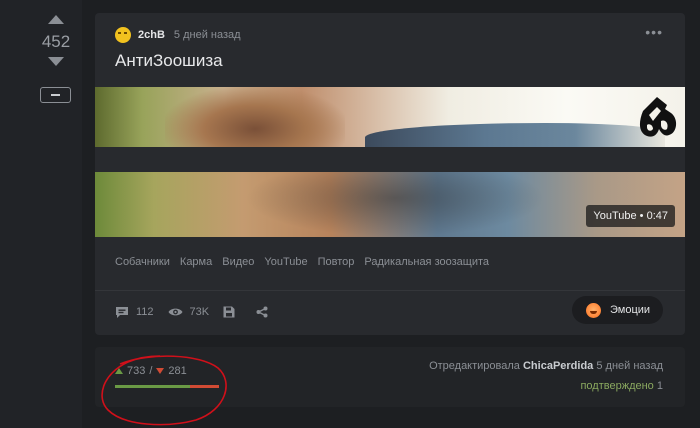  Describe the element at coordinates (617, 386) in the screenshot. I see `confirmed-label: подтверждено` at that location.